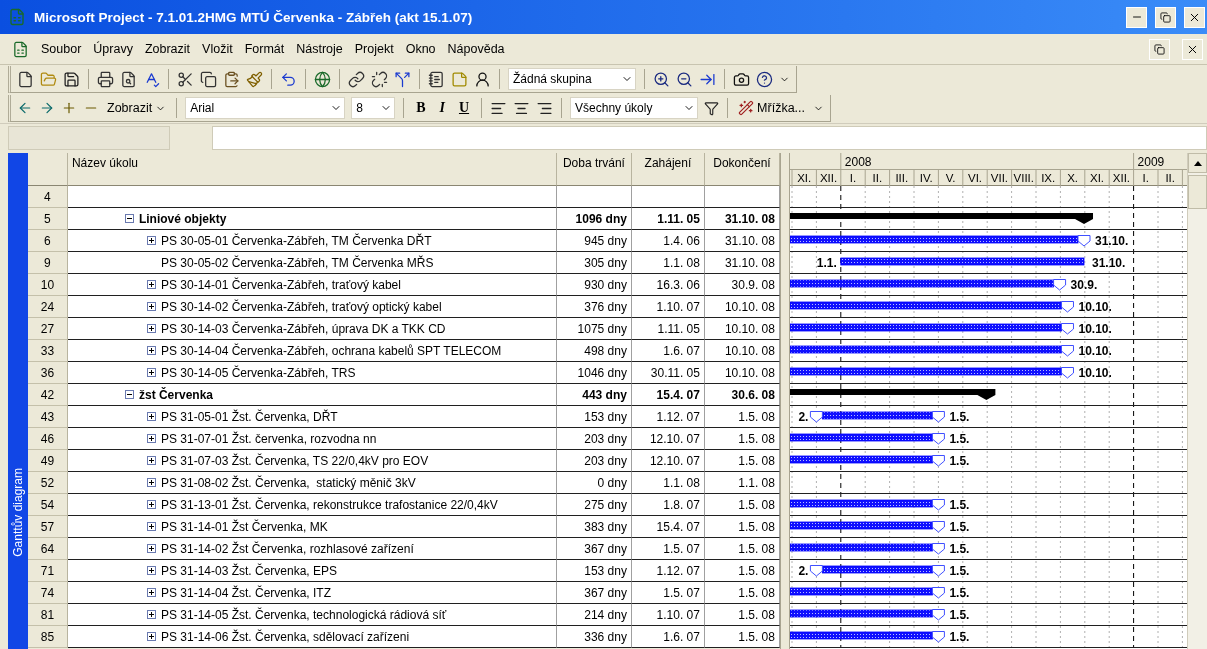  I want to click on column-header: Dokončení, so click(742, 169).